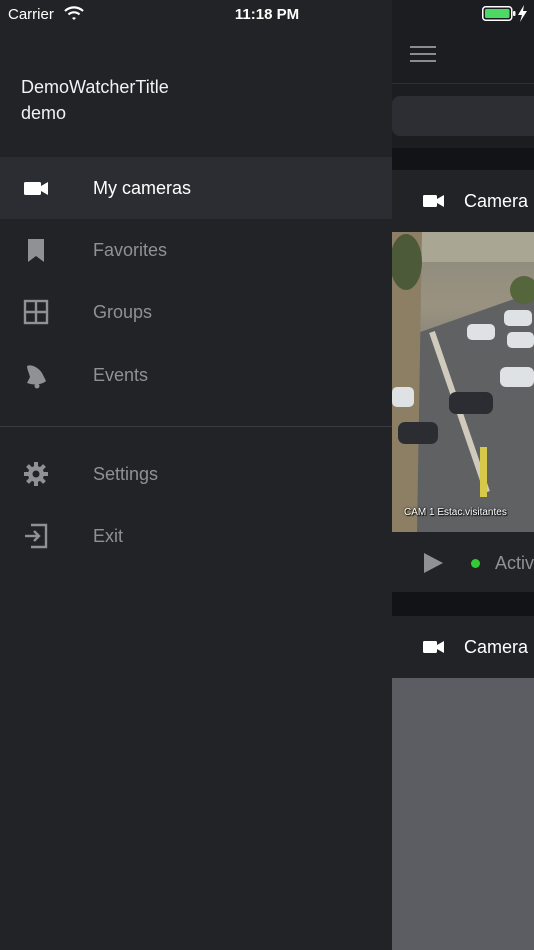 The image size is (534, 950). I want to click on camera-video-preview: CAM 1 Estac.visitantes, so click(463, 382).